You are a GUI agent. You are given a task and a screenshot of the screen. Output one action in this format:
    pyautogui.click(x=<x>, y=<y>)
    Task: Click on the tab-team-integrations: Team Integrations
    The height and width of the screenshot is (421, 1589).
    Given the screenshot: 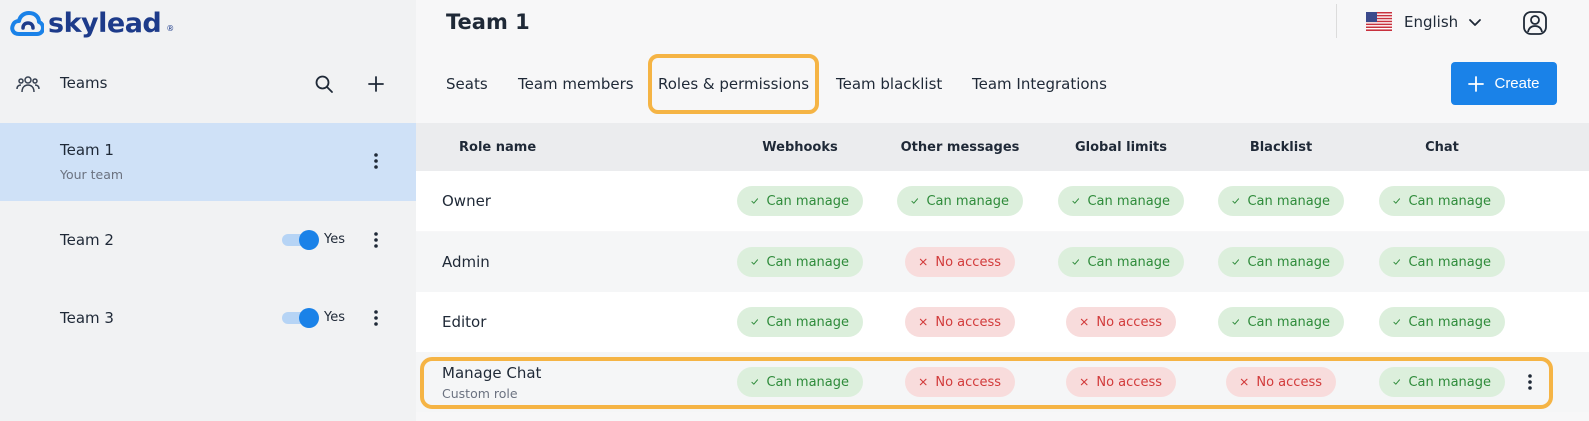 What is the action you would take?
    pyautogui.click(x=1039, y=84)
    